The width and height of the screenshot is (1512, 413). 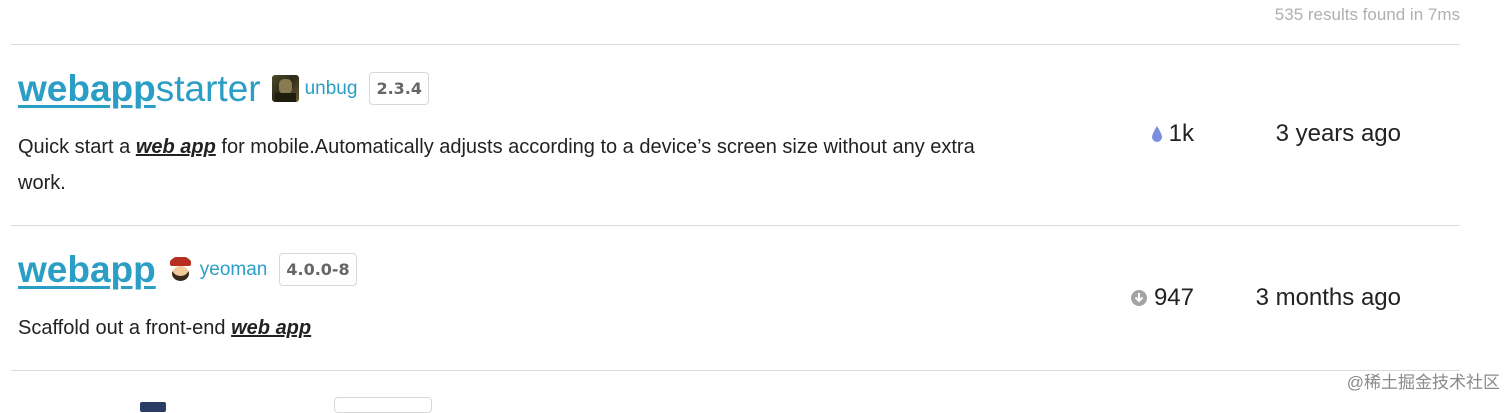 What do you see at coordinates (1423, 382) in the screenshot?
I see `watermark-text: @稀土掘金技术社区` at bounding box center [1423, 382].